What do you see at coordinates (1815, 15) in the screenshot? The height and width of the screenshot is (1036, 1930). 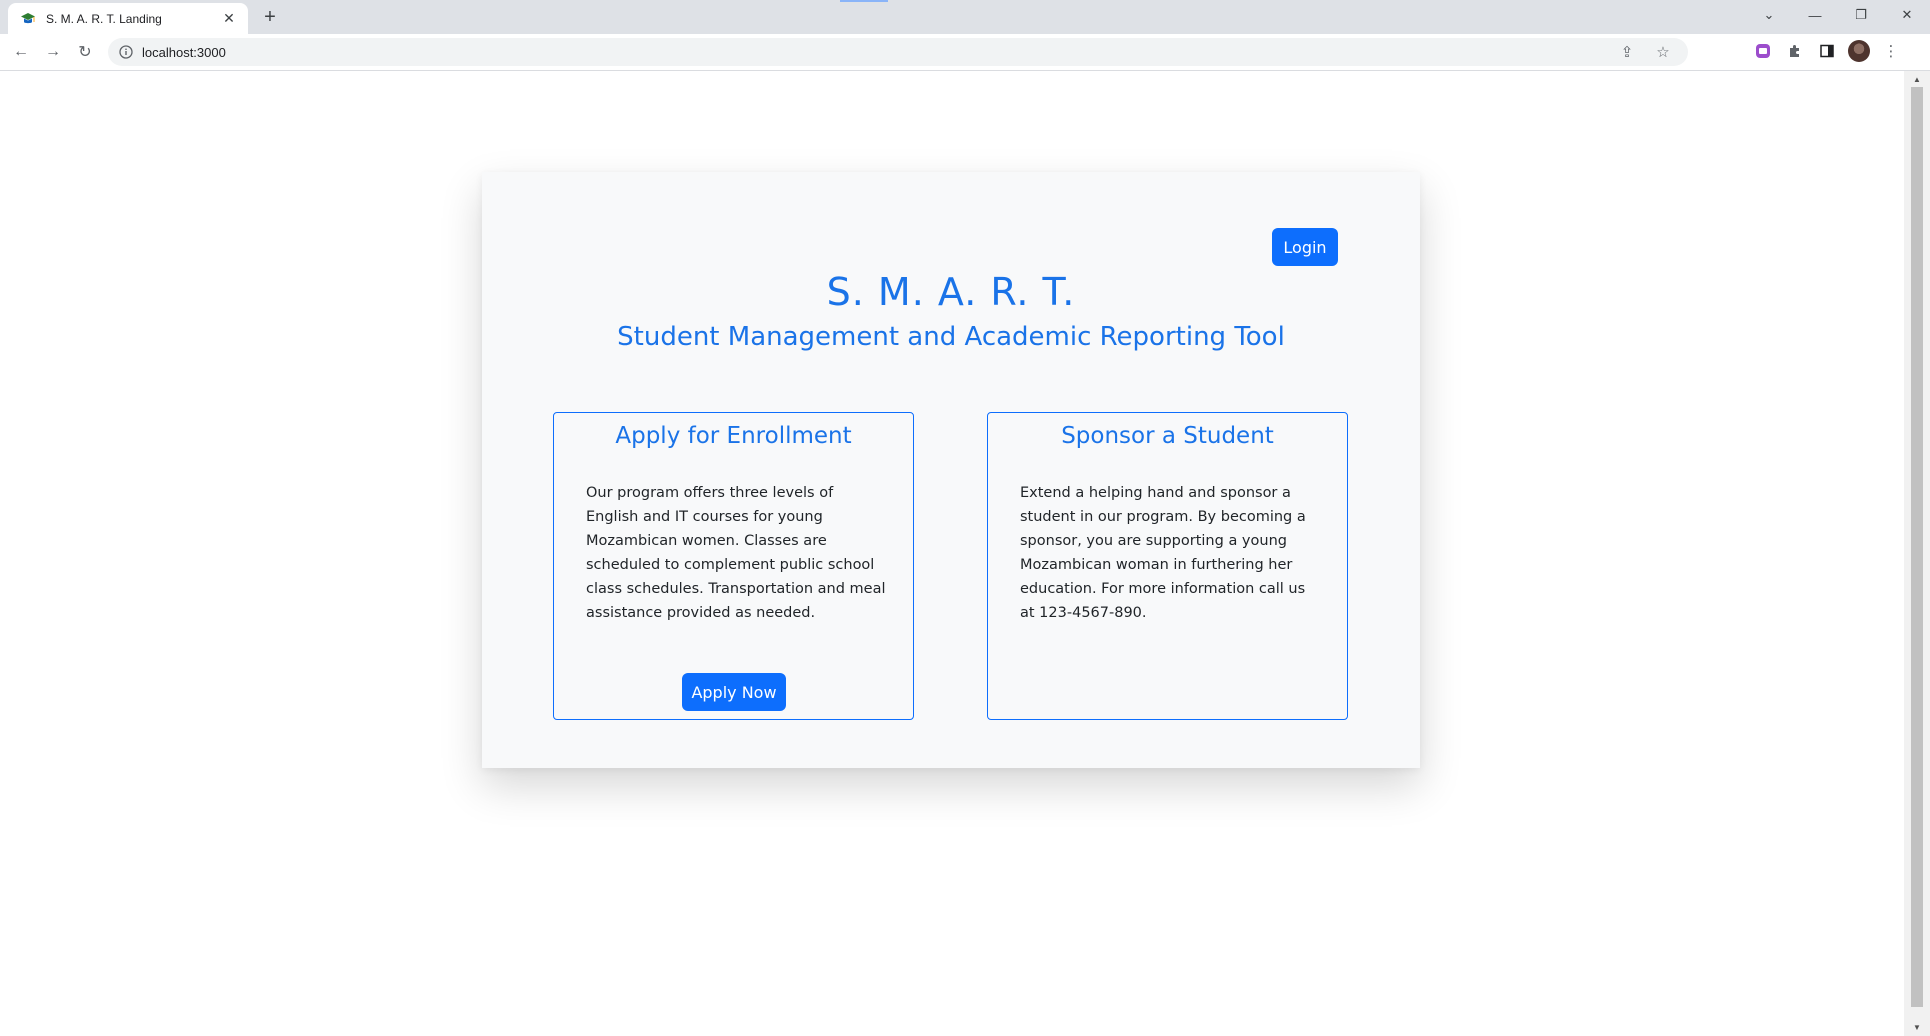 I see `minimize-button: —` at bounding box center [1815, 15].